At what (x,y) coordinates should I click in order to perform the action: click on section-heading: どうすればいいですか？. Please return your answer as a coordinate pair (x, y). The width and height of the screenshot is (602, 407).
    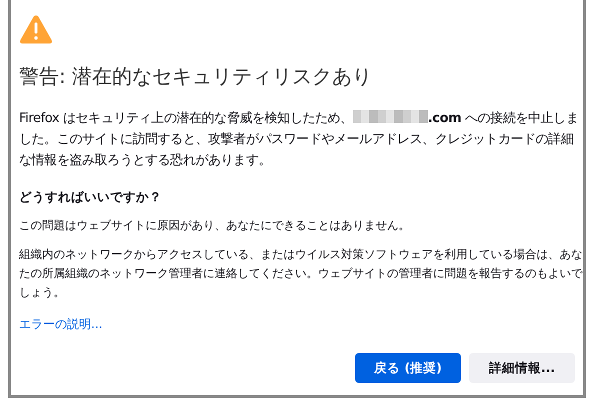
    Looking at the image, I should click on (90, 197).